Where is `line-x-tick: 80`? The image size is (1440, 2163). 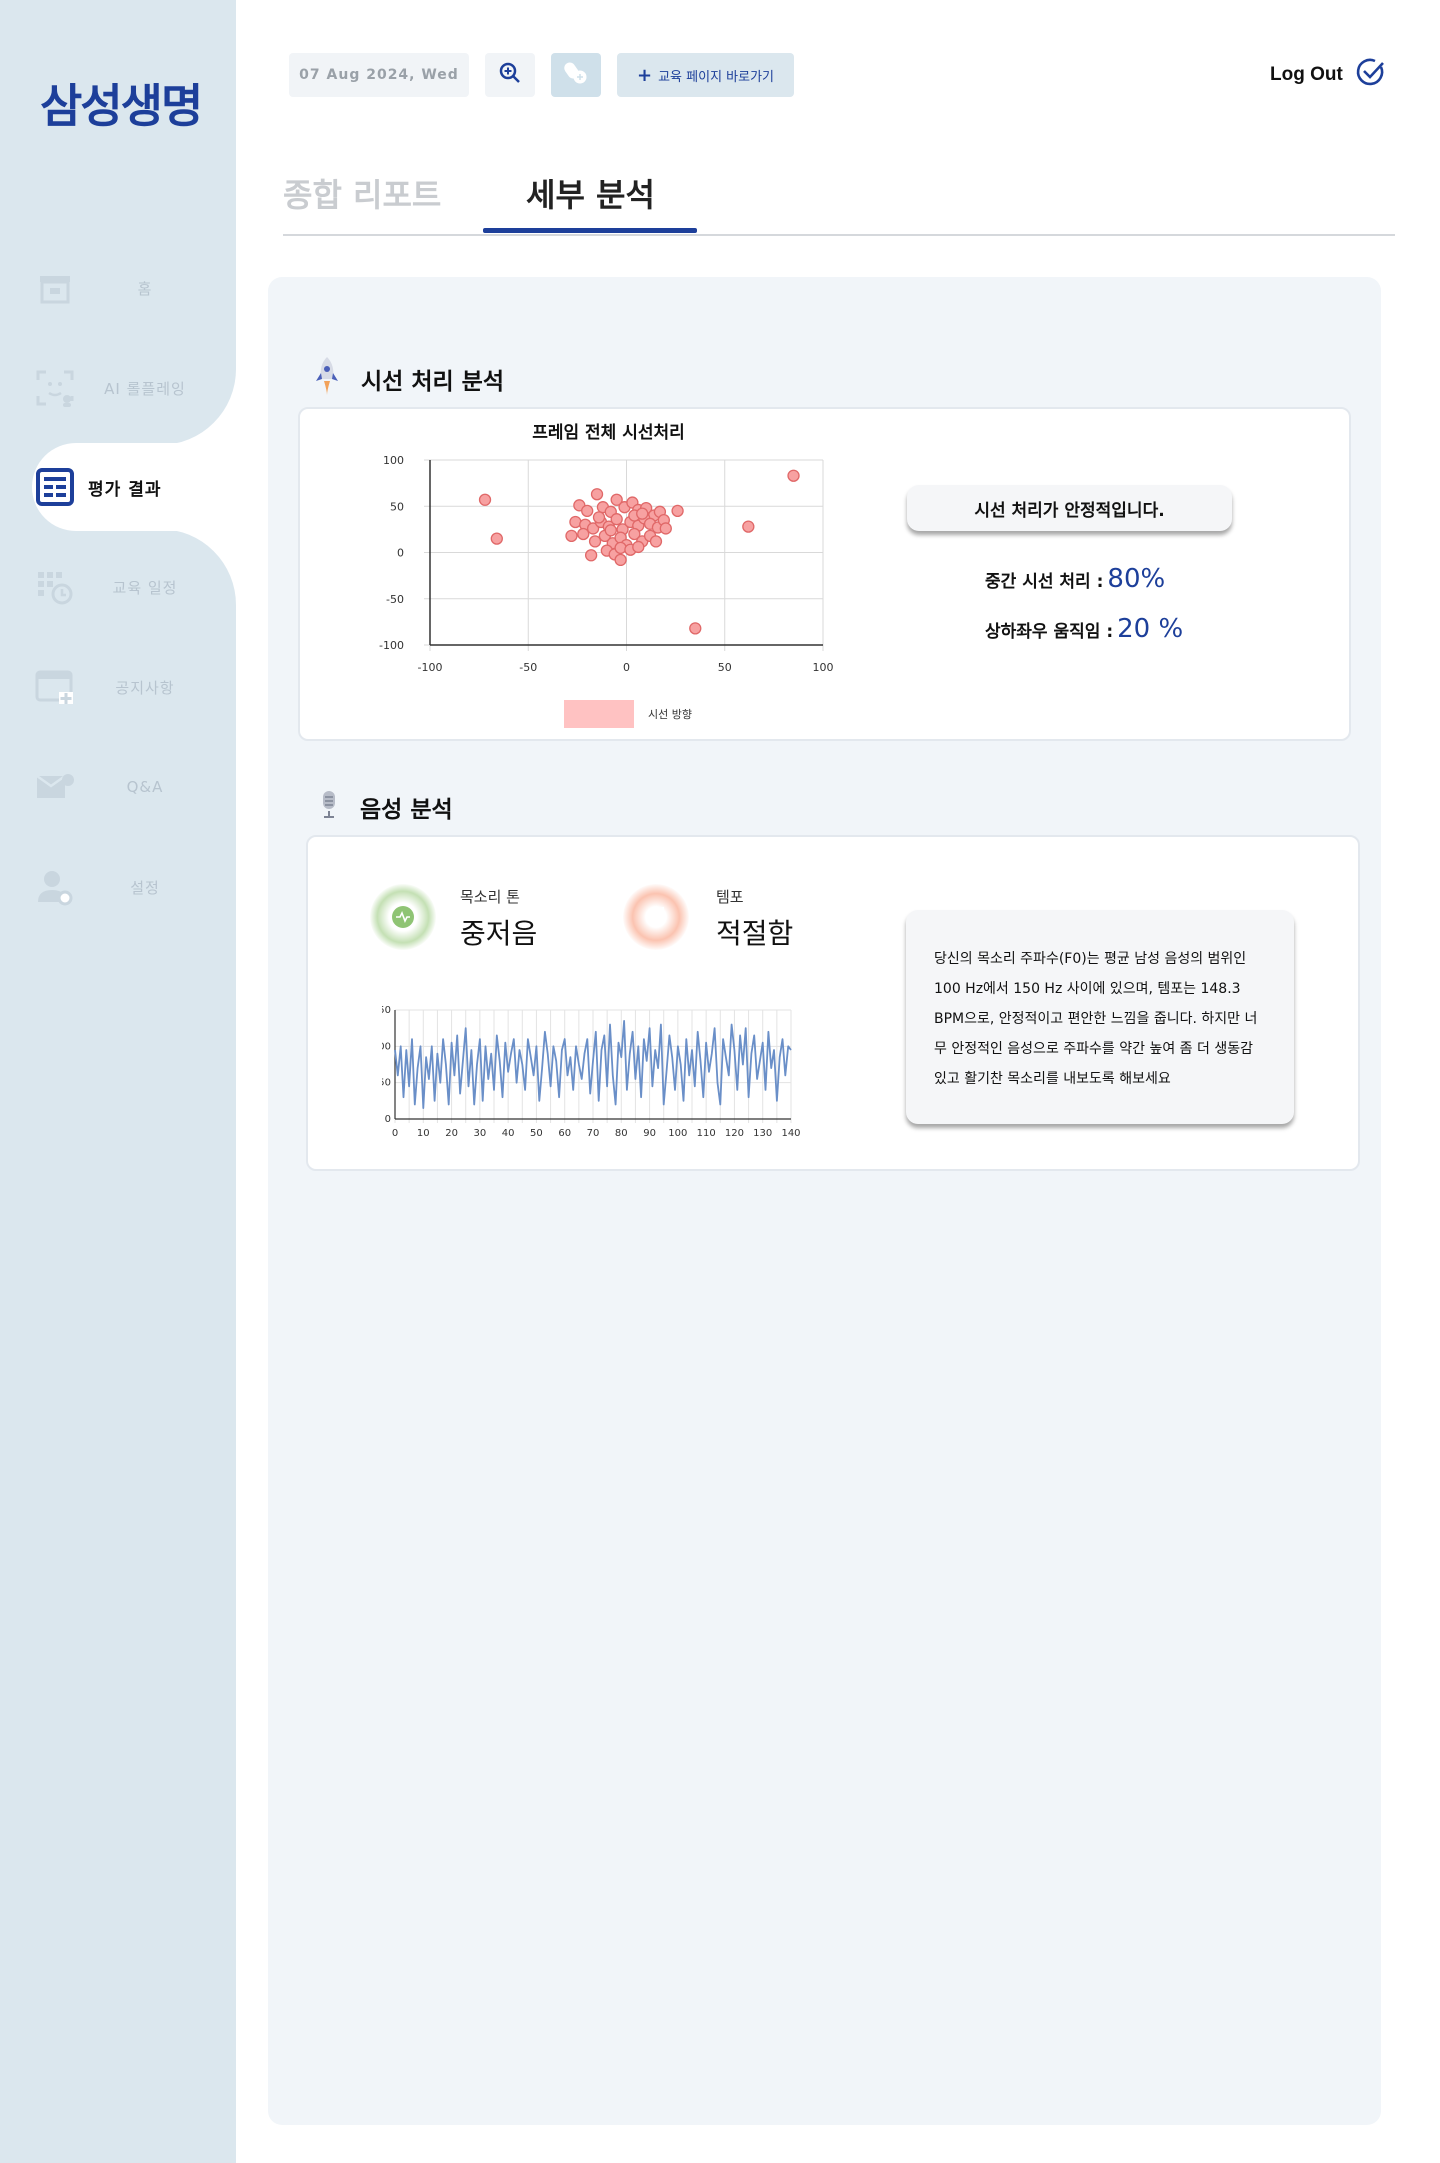 line-x-tick: 80 is located at coordinates (621, 1133).